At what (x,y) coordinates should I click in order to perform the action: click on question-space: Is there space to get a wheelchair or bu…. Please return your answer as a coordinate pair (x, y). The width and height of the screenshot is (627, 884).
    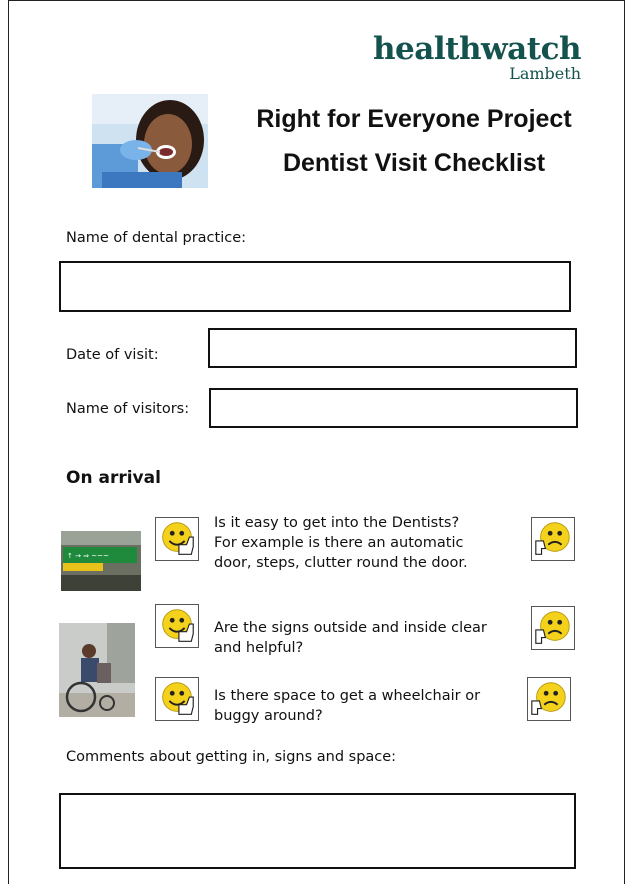
    Looking at the image, I should click on (347, 706).